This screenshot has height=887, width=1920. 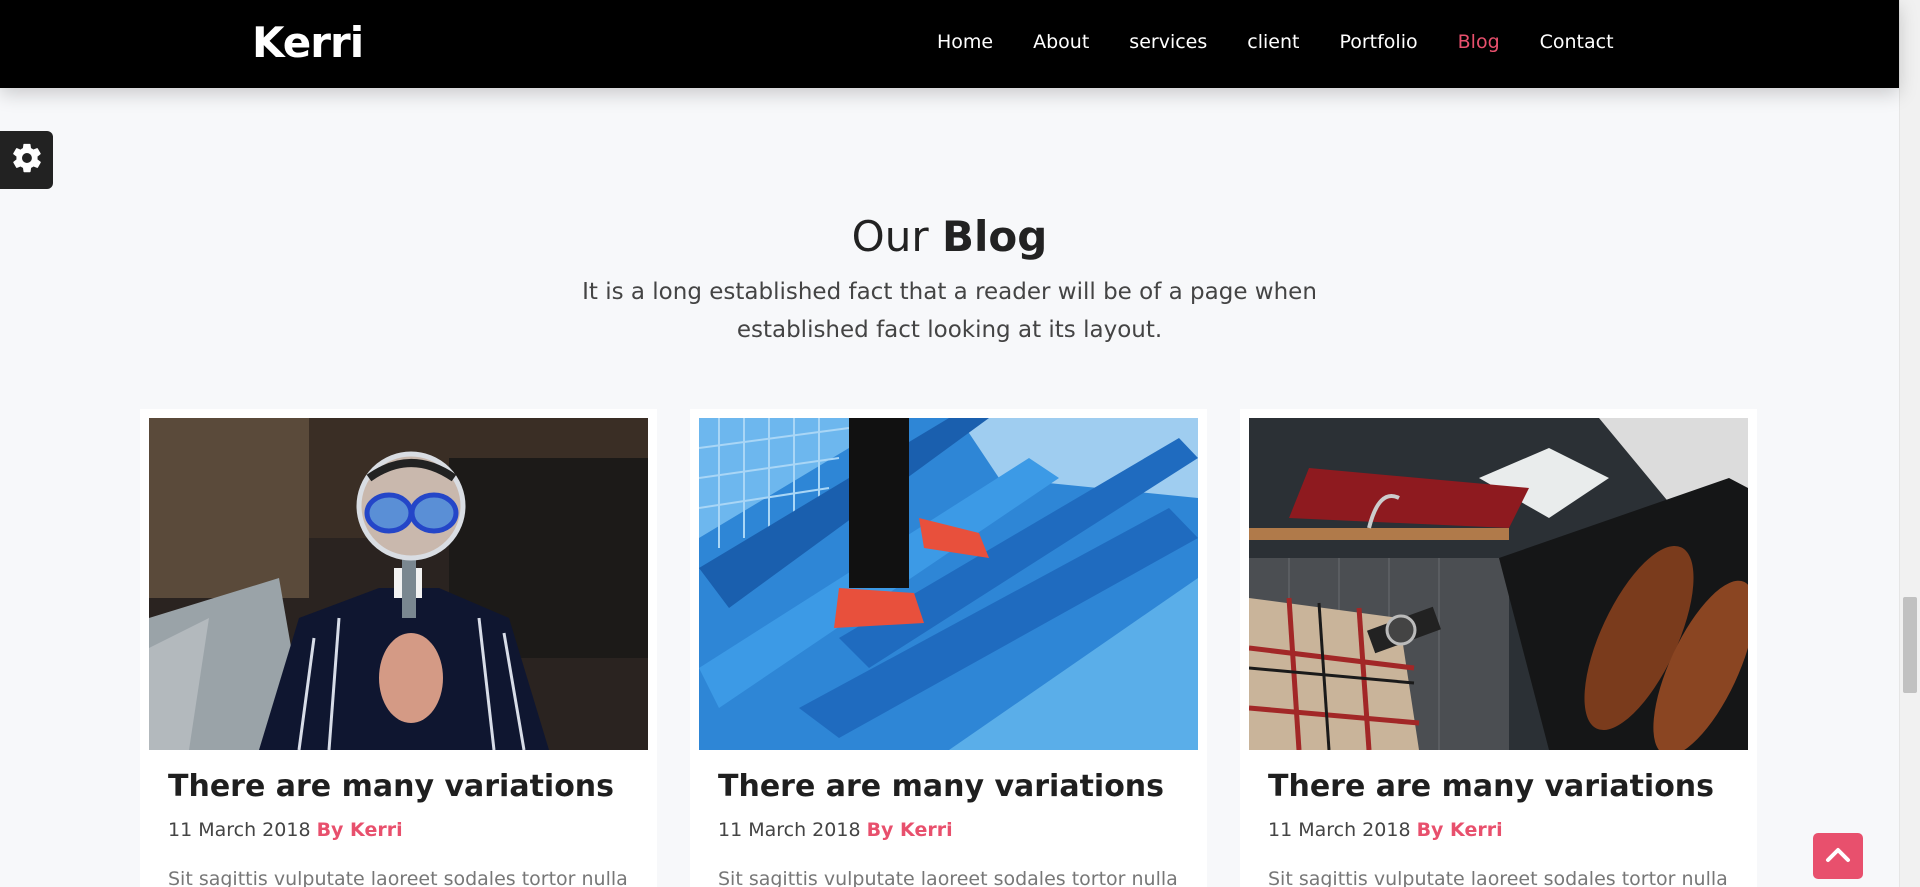 What do you see at coordinates (949, 330) in the screenshot?
I see `section-subtitle-line2: established fact looking at its layout.` at bounding box center [949, 330].